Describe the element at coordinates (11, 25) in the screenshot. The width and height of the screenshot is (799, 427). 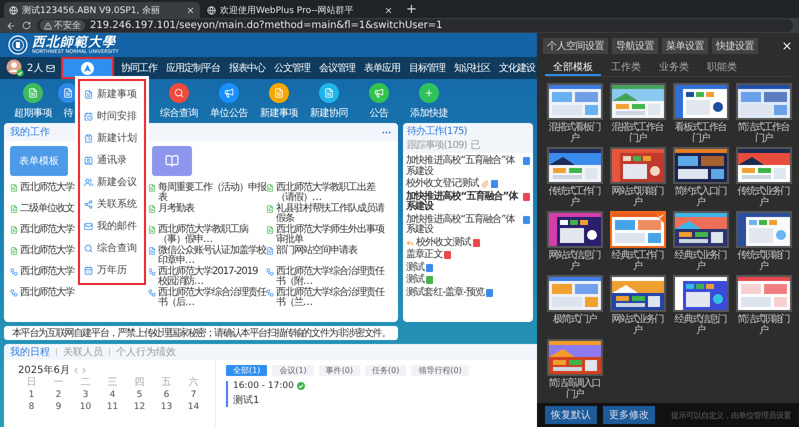
I see `back-icon` at that location.